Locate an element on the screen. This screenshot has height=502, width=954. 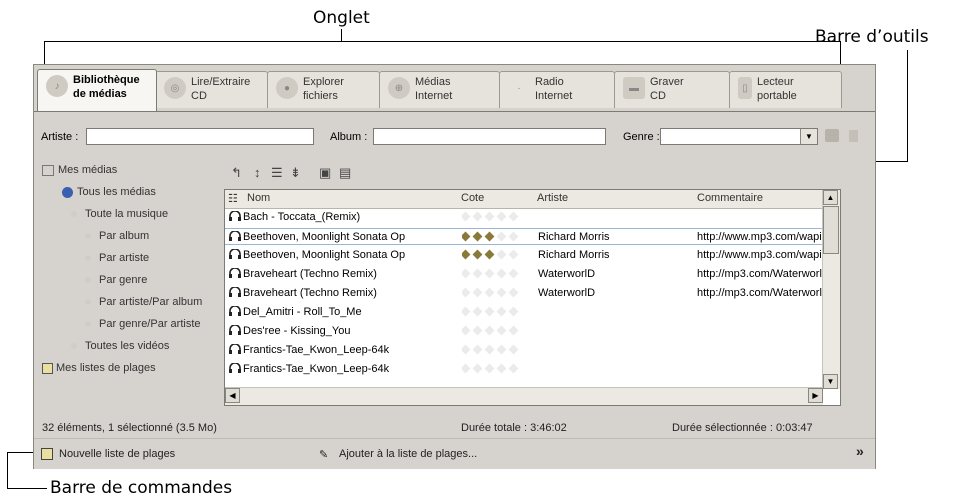
clear-search-icon is located at coordinates (853, 136).